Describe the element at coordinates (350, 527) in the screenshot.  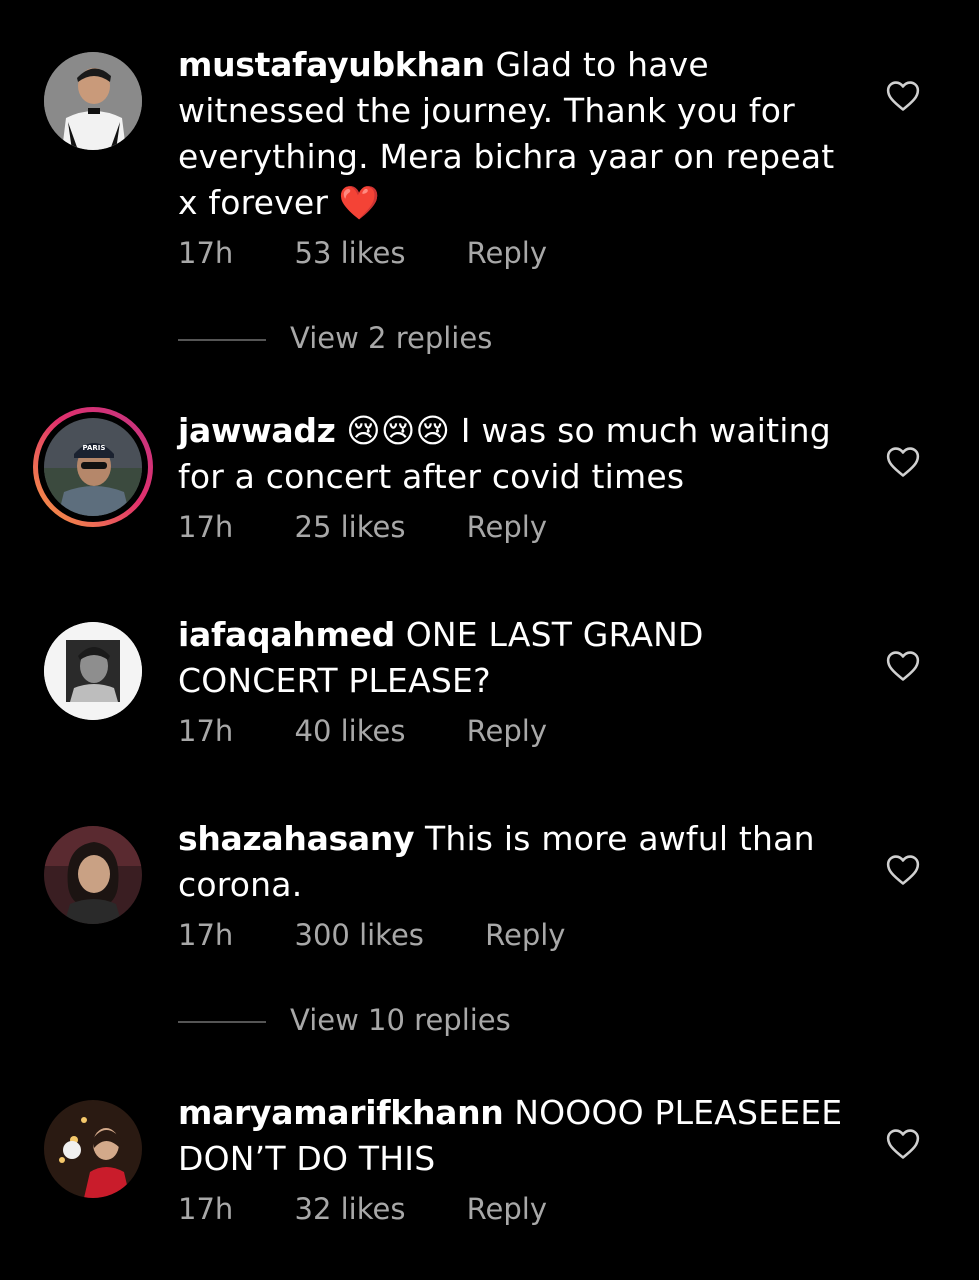
I see `comment-likes: 25 likes` at that location.